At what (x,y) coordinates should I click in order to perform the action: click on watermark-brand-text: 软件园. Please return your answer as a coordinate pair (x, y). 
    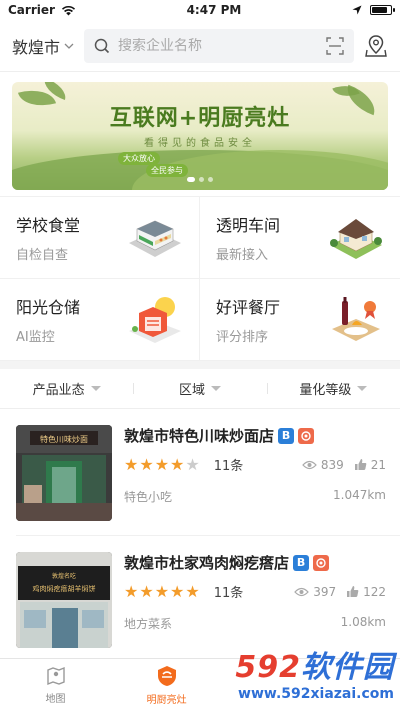
    Looking at the image, I should click on (347, 667).